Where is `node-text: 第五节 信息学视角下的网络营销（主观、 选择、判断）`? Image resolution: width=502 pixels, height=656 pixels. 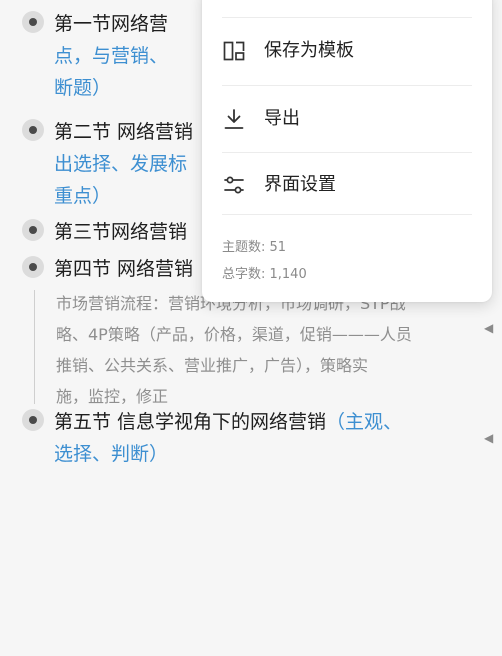
node-text: 第五节 信息学视角下的网络营销（主观、 选择、判断） is located at coordinates (259, 438).